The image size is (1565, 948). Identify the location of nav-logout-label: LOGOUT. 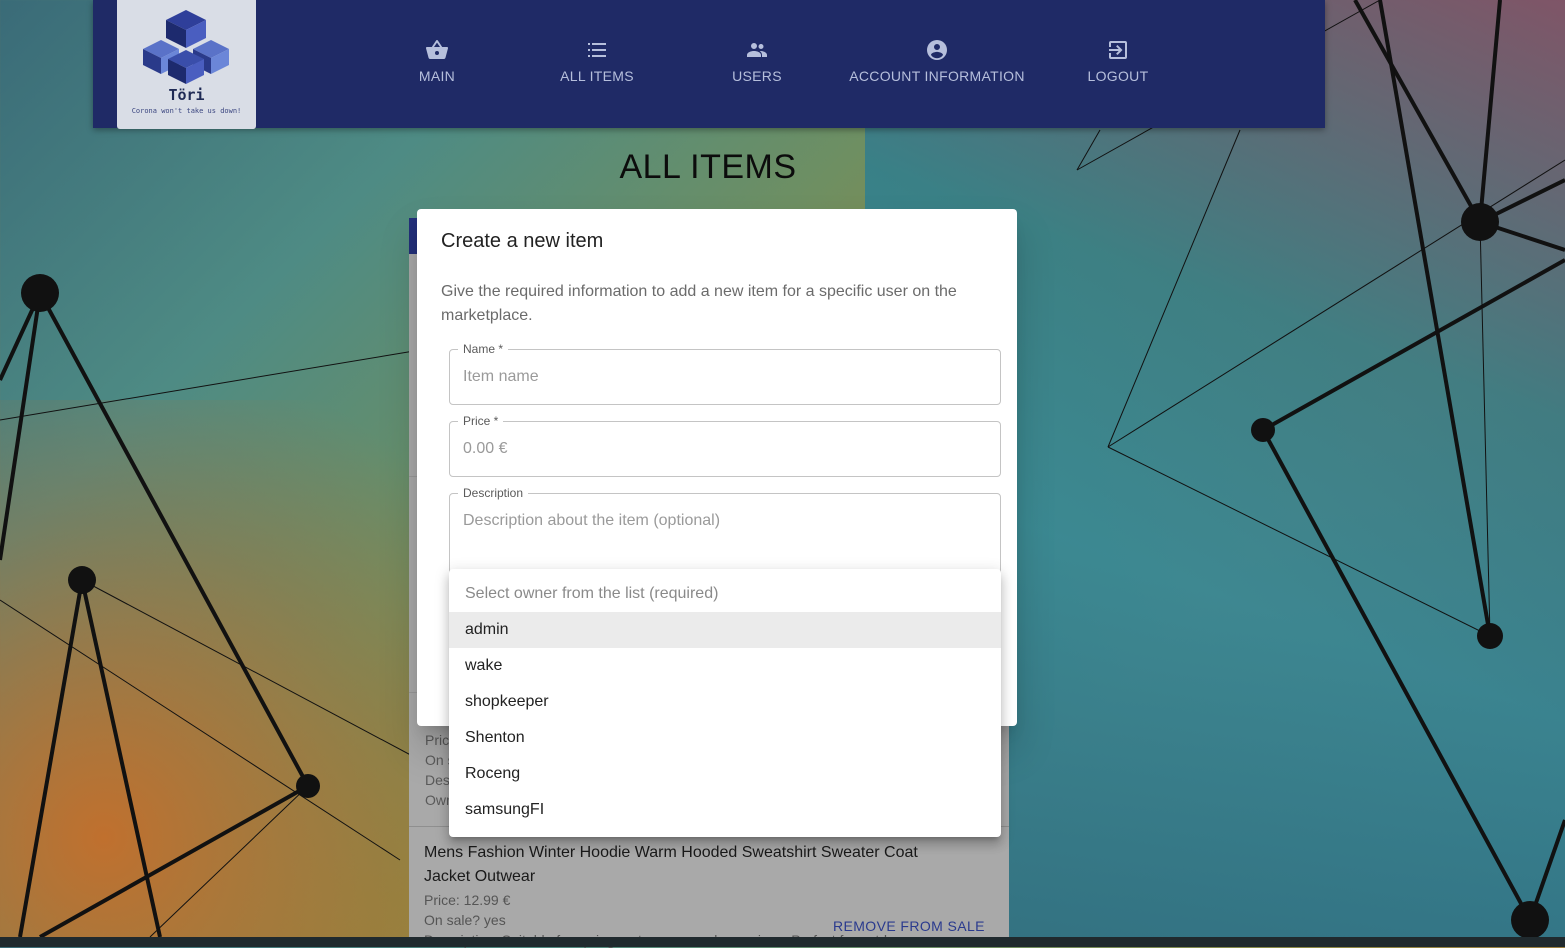
(1118, 76).